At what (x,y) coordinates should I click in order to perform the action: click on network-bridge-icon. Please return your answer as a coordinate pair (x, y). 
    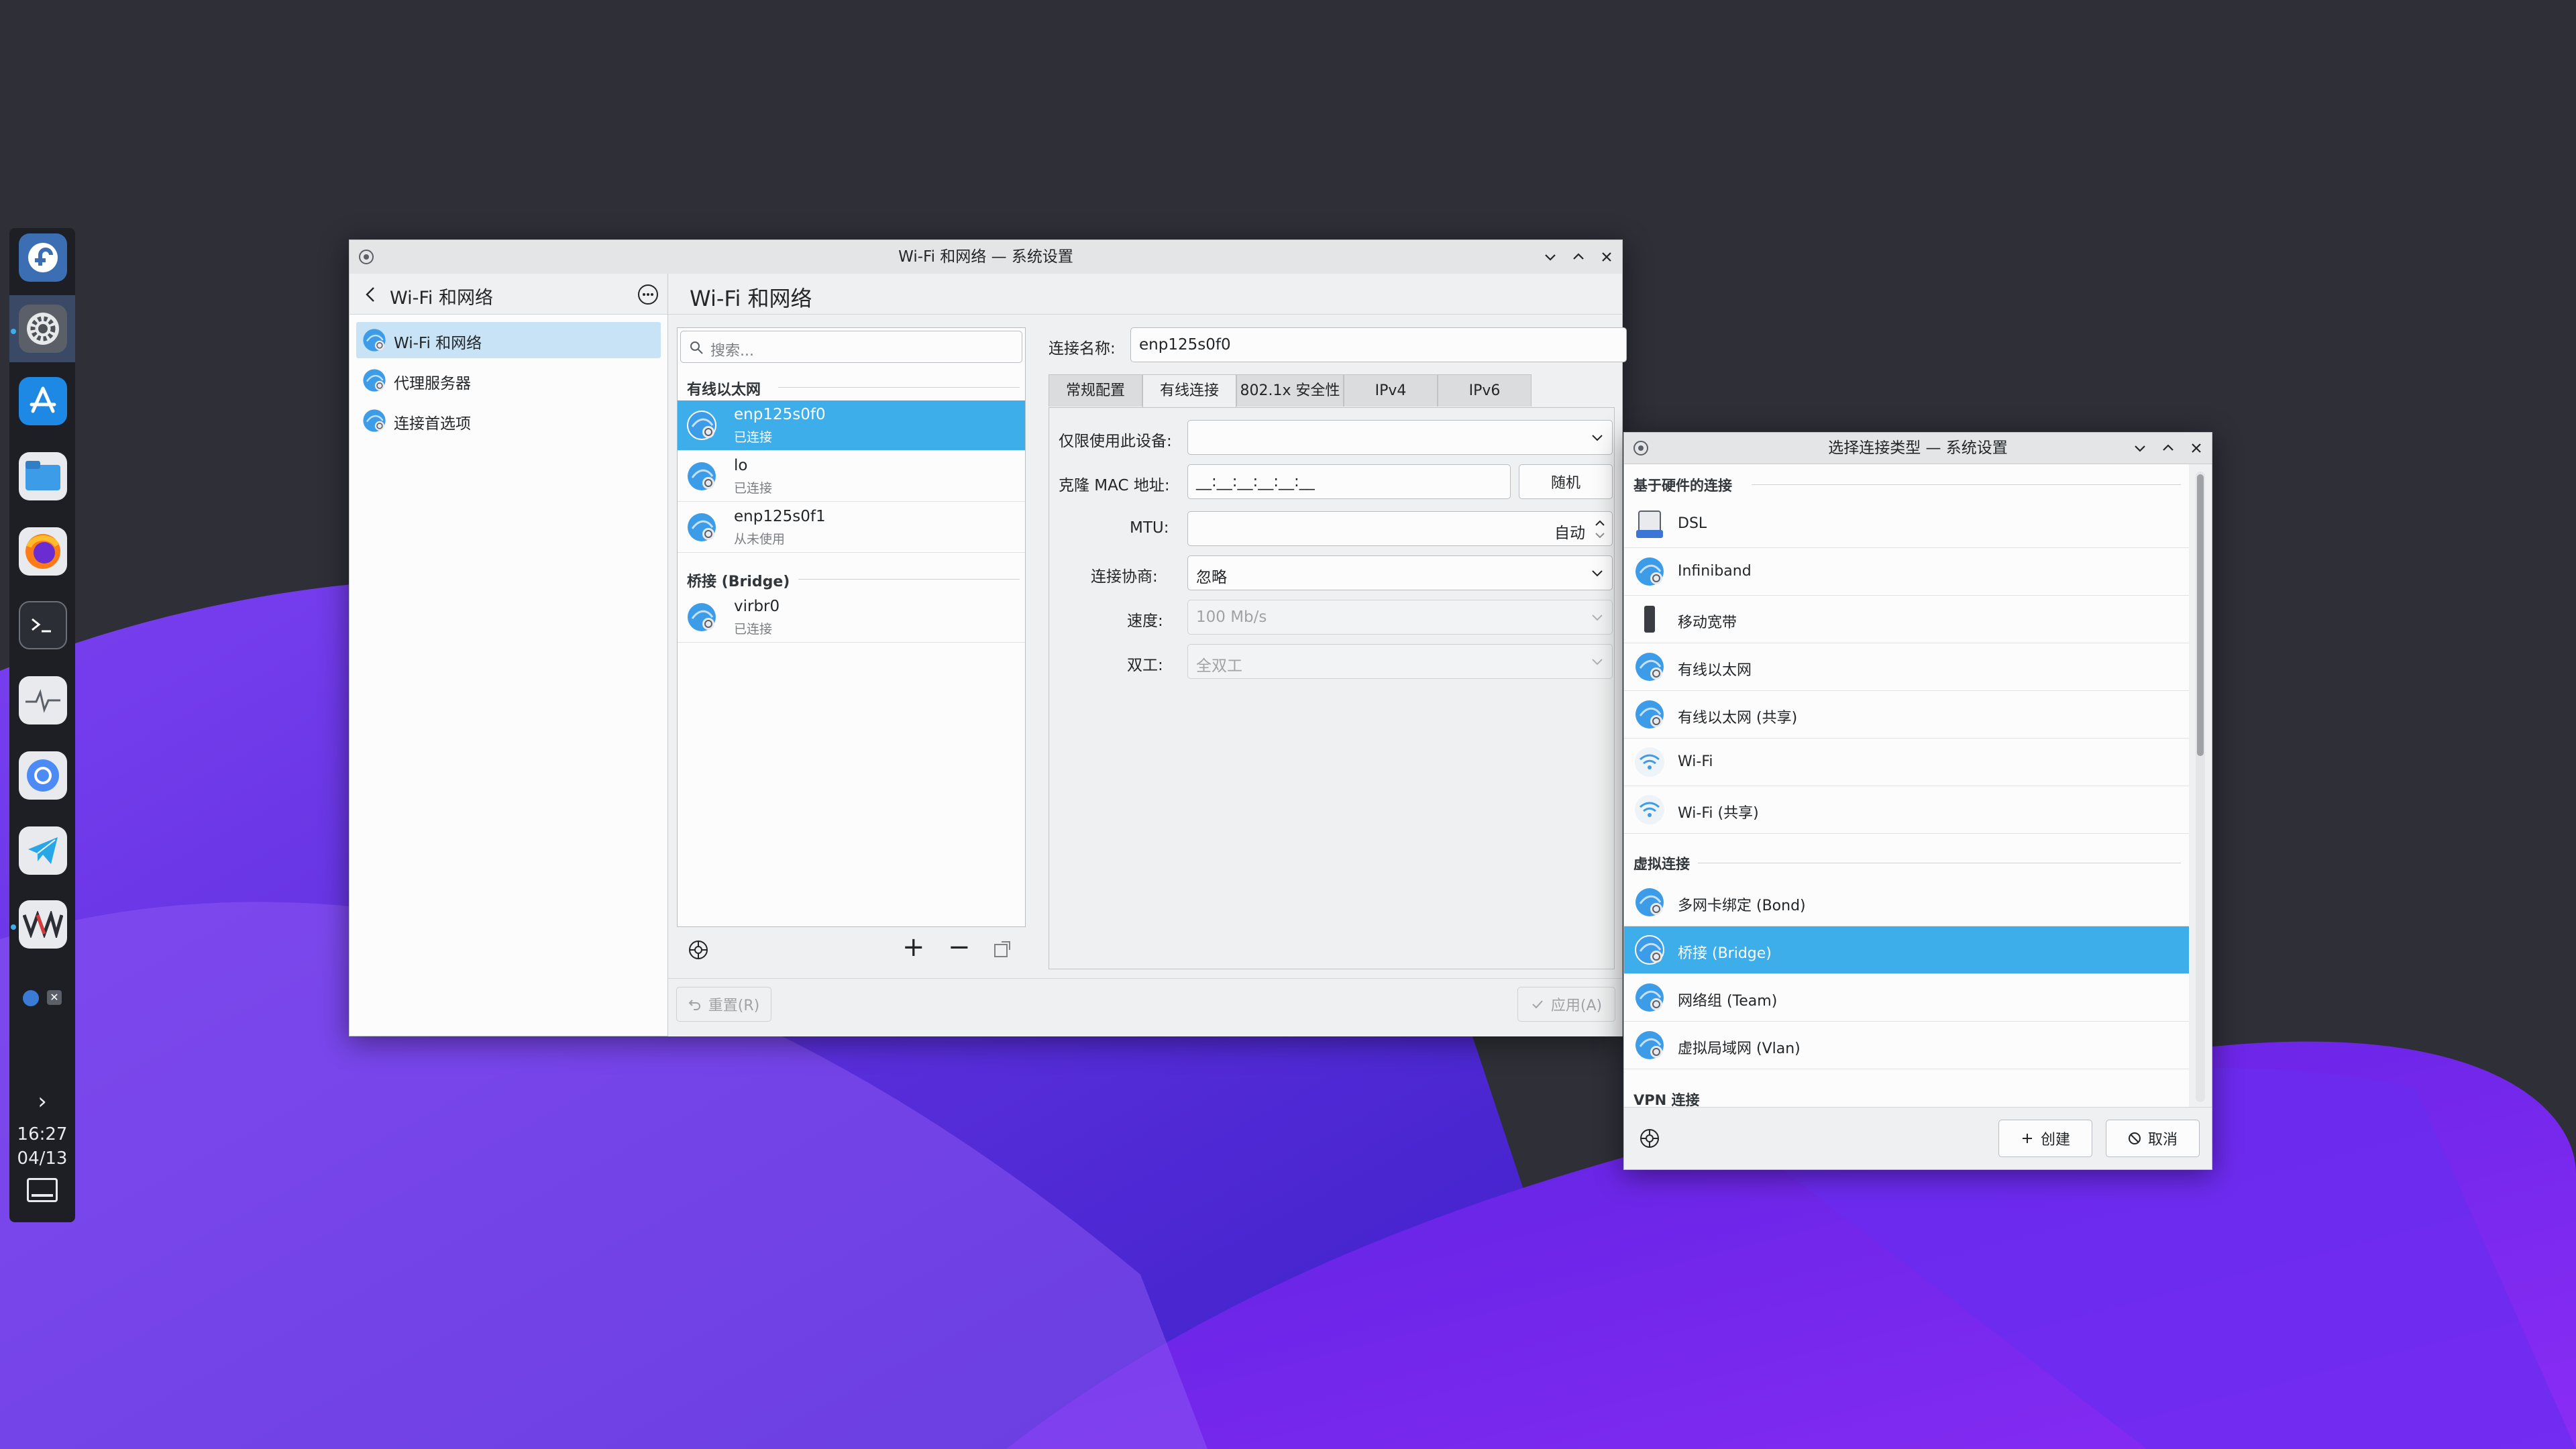
    Looking at the image, I should click on (702, 617).